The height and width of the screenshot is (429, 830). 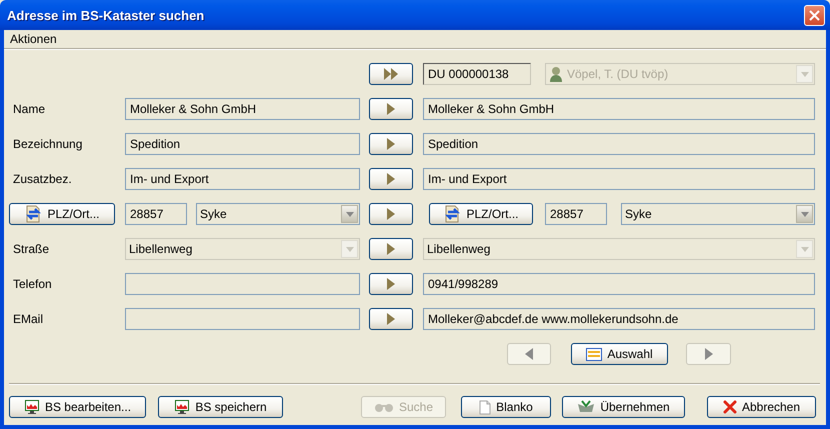 I want to click on source-field: Molleker & Sohn GmbH, so click(x=242, y=109).